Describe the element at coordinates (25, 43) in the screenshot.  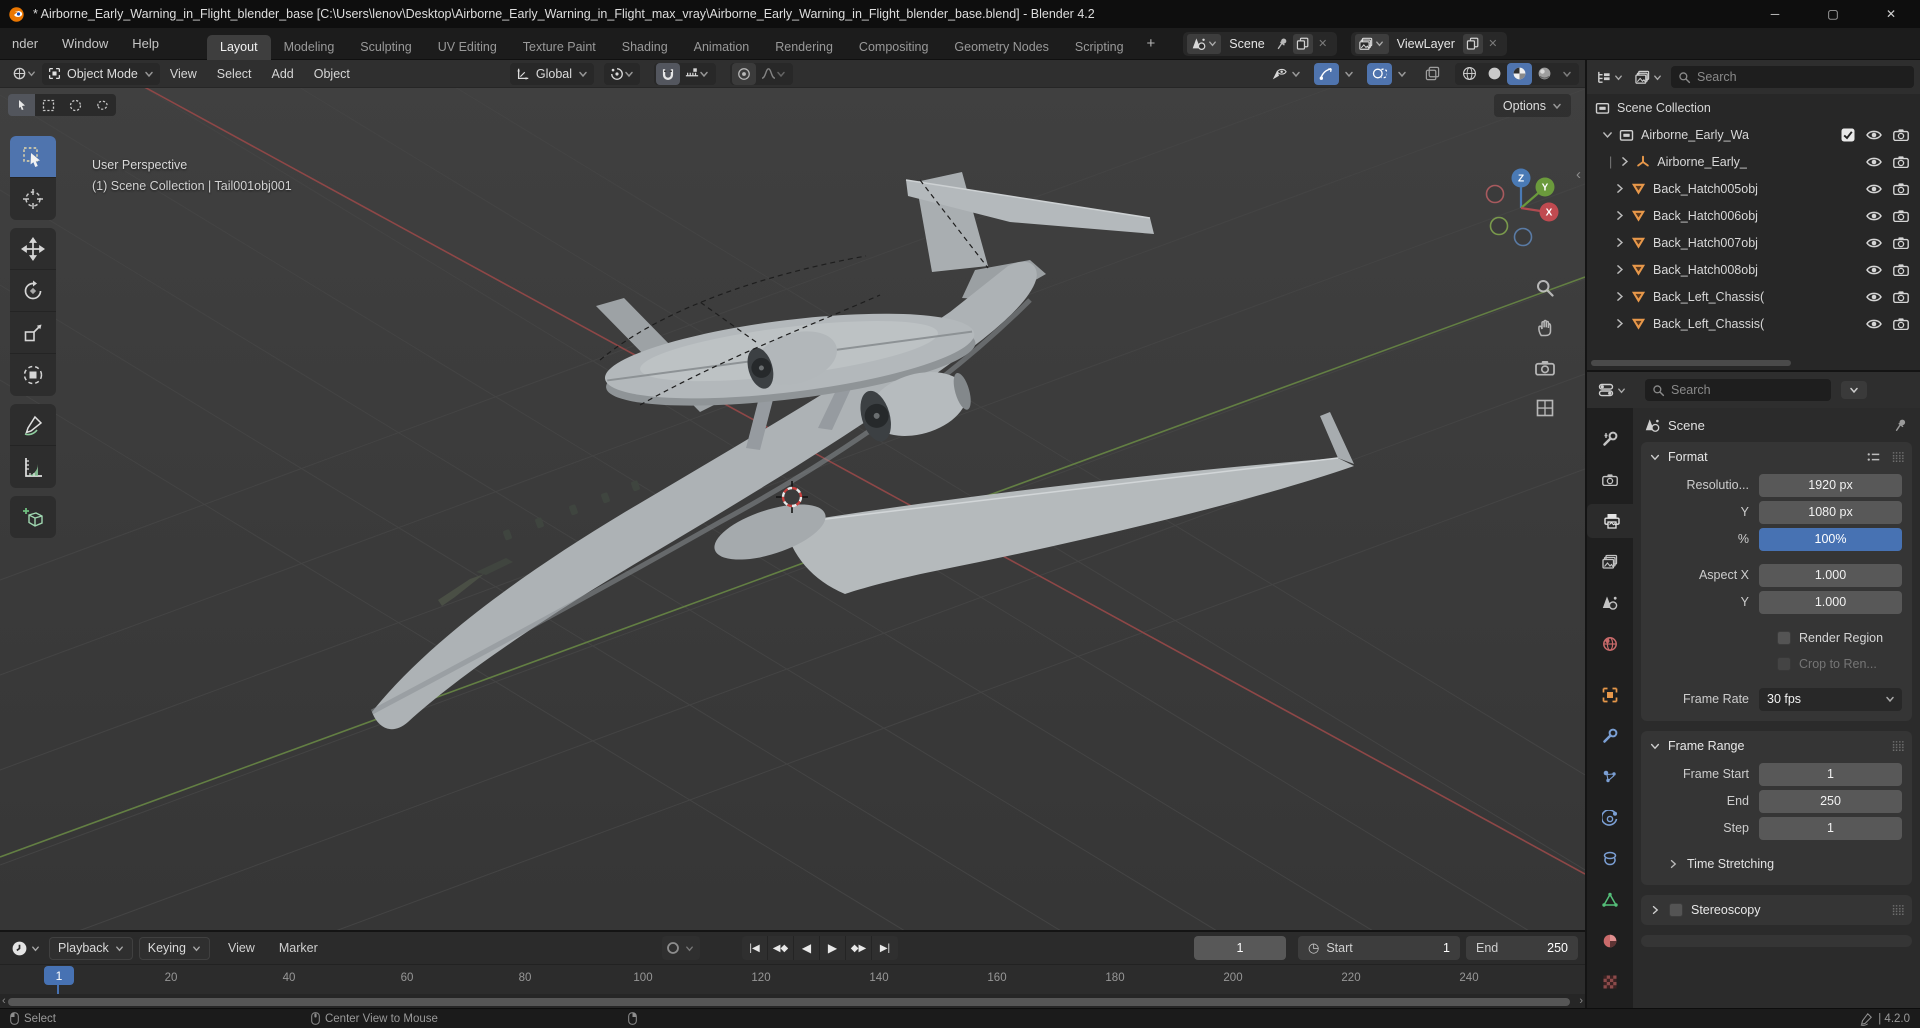
I see `menu-render: nder` at that location.